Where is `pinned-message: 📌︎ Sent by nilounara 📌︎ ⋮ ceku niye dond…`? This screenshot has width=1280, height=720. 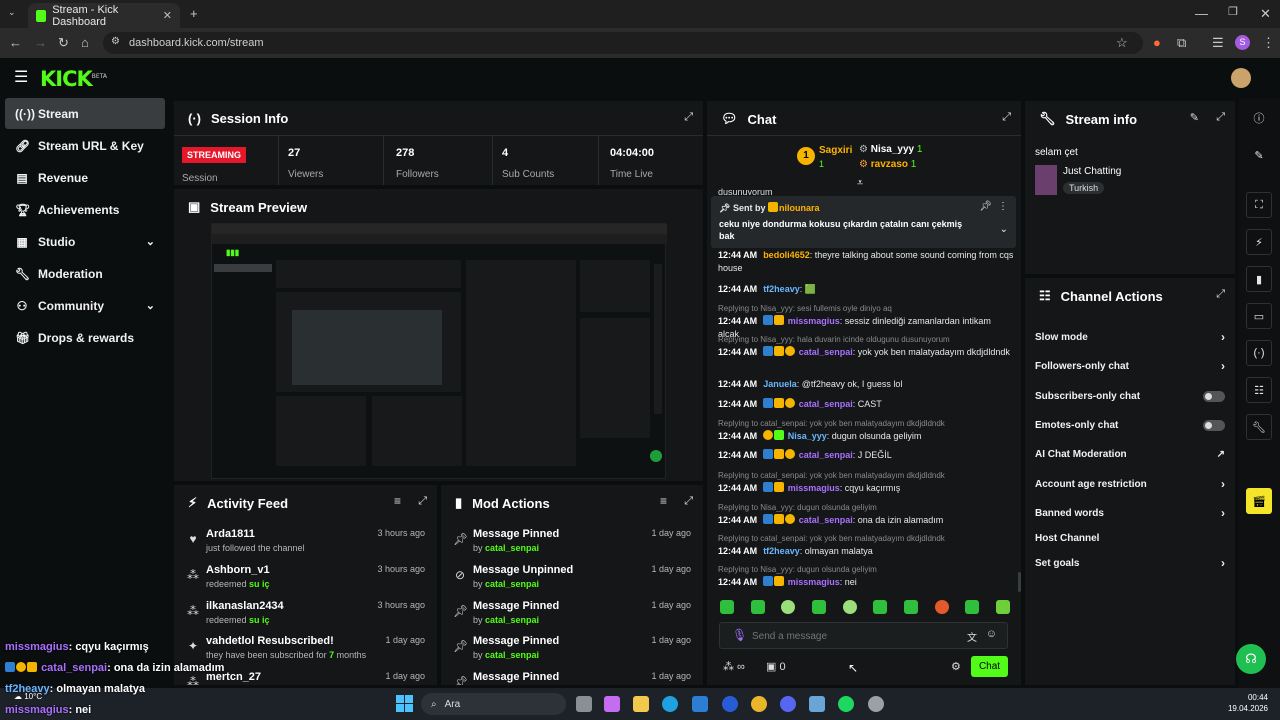
pinned-message: 📌︎ Sent by nilounara 📌︎ ⋮ ceku niye dond… is located at coordinates (863, 222).